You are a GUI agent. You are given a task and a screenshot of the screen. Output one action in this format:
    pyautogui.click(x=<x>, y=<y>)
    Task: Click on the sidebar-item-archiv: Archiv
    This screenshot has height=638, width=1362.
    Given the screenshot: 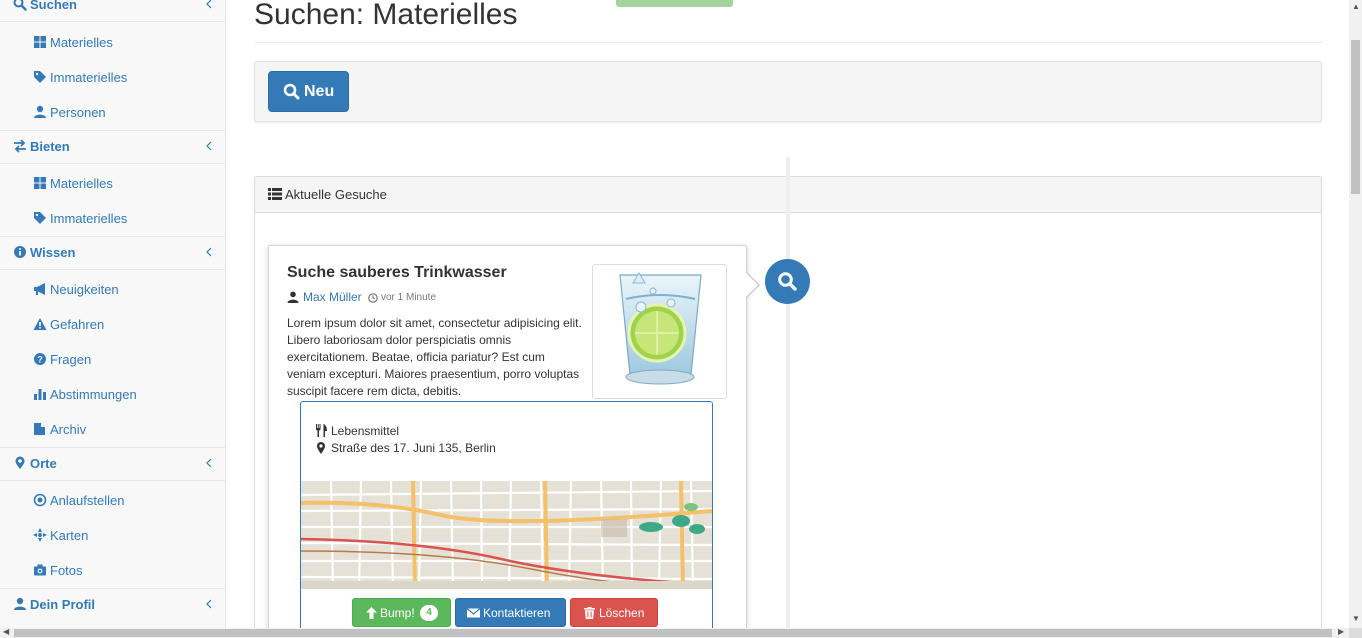 What is the action you would take?
    pyautogui.click(x=112, y=428)
    